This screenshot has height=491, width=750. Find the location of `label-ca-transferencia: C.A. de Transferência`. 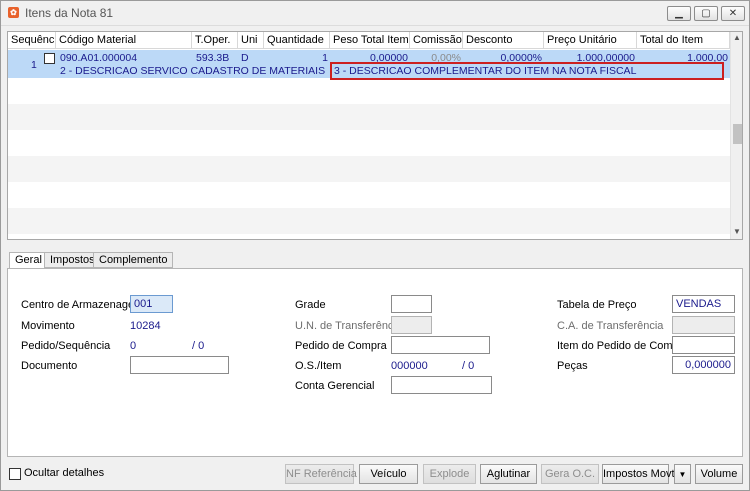

label-ca-transferencia: C.A. de Transferência is located at coordinates (610, 326).